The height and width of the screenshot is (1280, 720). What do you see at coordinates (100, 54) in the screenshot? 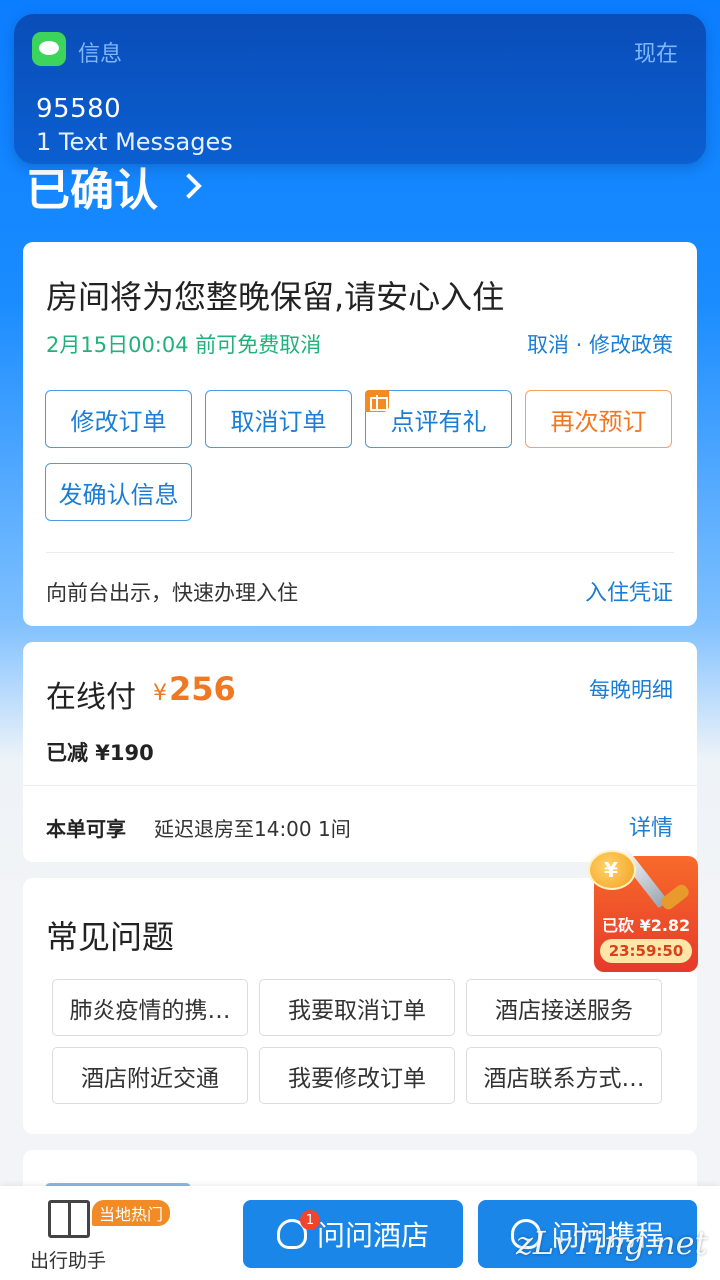
I see `notification-app-name: 信息` at bounding box center [100, 54].